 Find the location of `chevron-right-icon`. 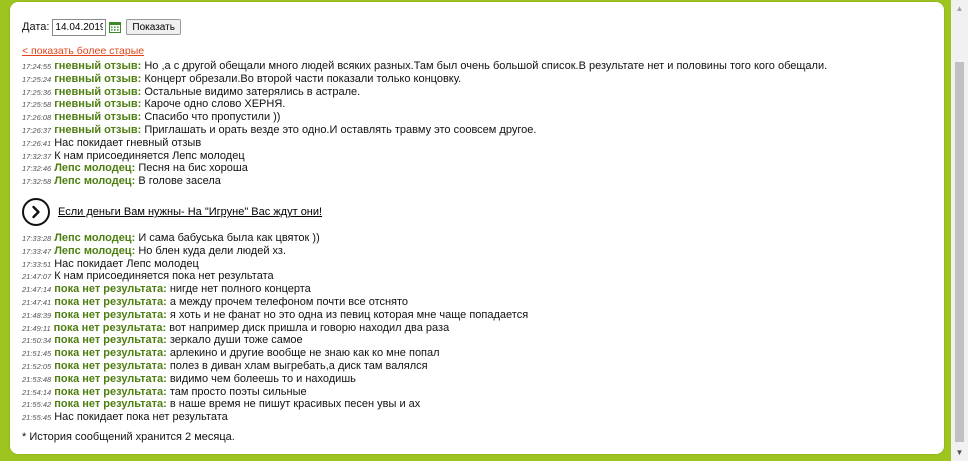

chevron-right-icon is located at coordinates (36, 212).